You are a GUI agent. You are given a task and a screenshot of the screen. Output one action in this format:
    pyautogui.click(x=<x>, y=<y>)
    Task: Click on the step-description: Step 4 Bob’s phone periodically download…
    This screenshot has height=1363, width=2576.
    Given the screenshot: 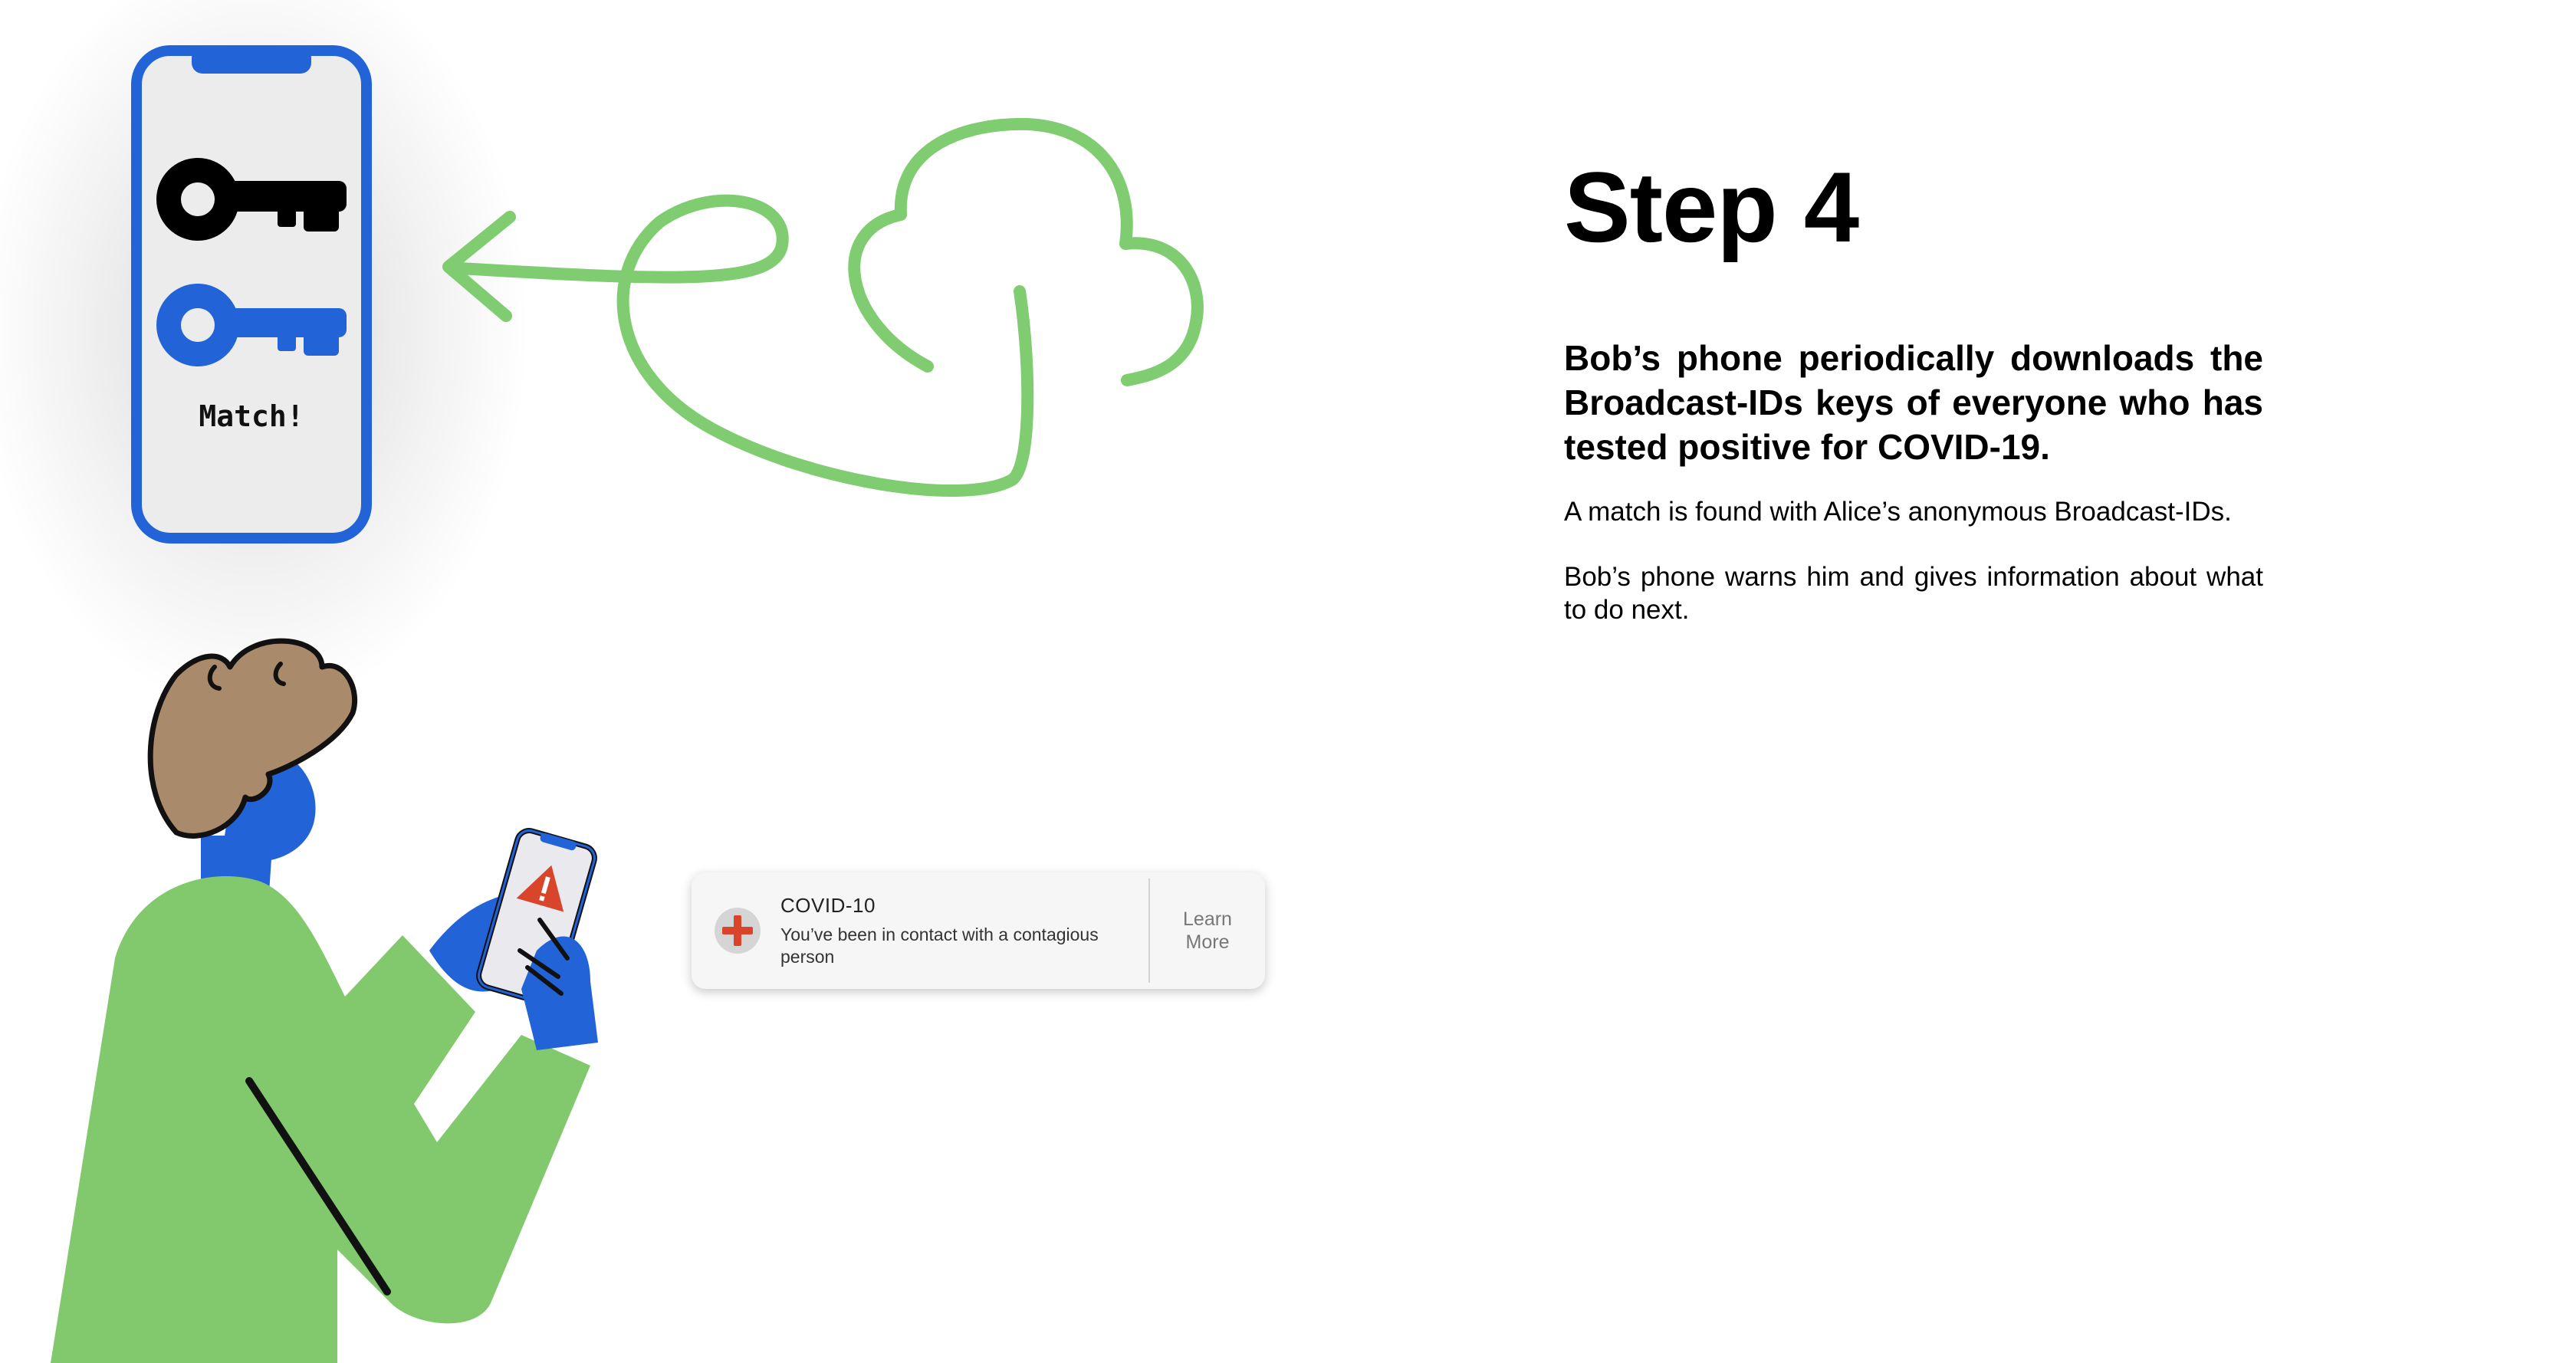 What is the action you would take?
    pyautogui.click(x=1914, y=386)
    